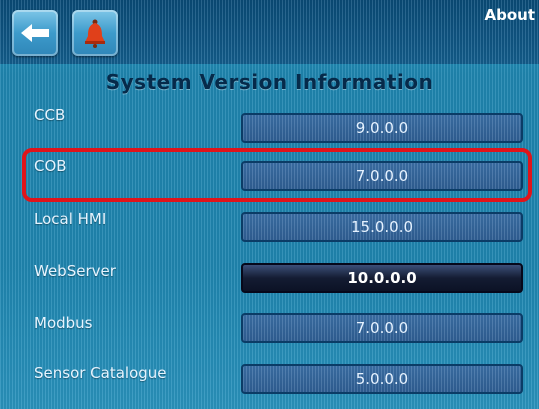 The height and width of the screenshot is (409, 539). What do you see at coordinates (382, 227) in the screenshot?
I see `version-box-local-hmi: 15.0.0.0` at bounding box center [382, 227].